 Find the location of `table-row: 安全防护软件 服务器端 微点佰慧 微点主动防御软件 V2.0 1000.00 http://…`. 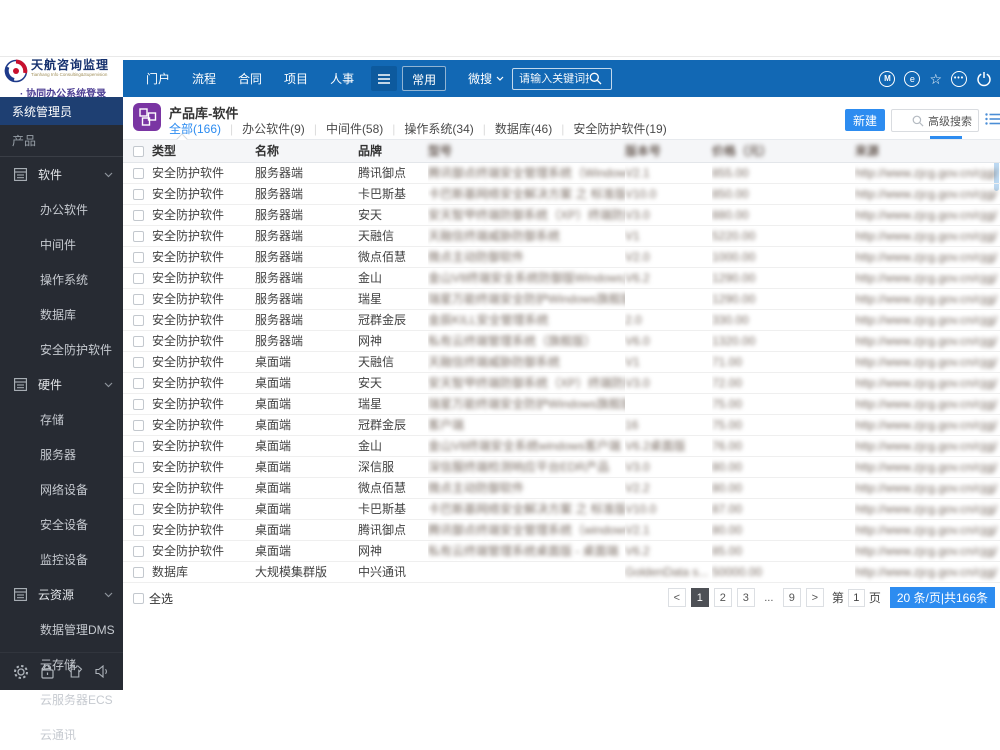

table-row: 安全防护软件 服务器端 微点佰慧 微点主动防御软件 V2.0 1000.00 http://… is located at coordinates (561, 257).